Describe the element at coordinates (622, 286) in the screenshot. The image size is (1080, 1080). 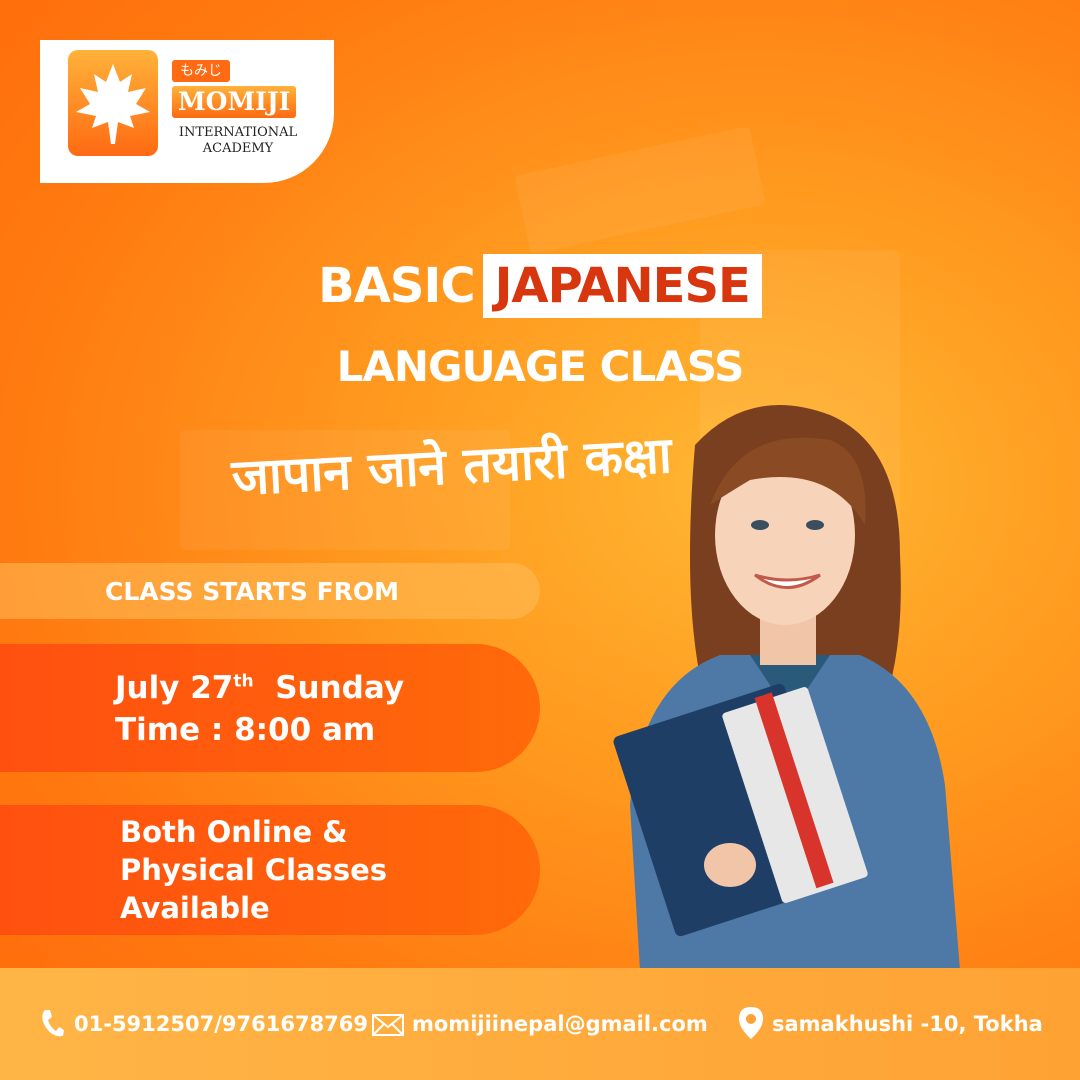
I see `headline-word-japanese: JAPANESE` at that location.